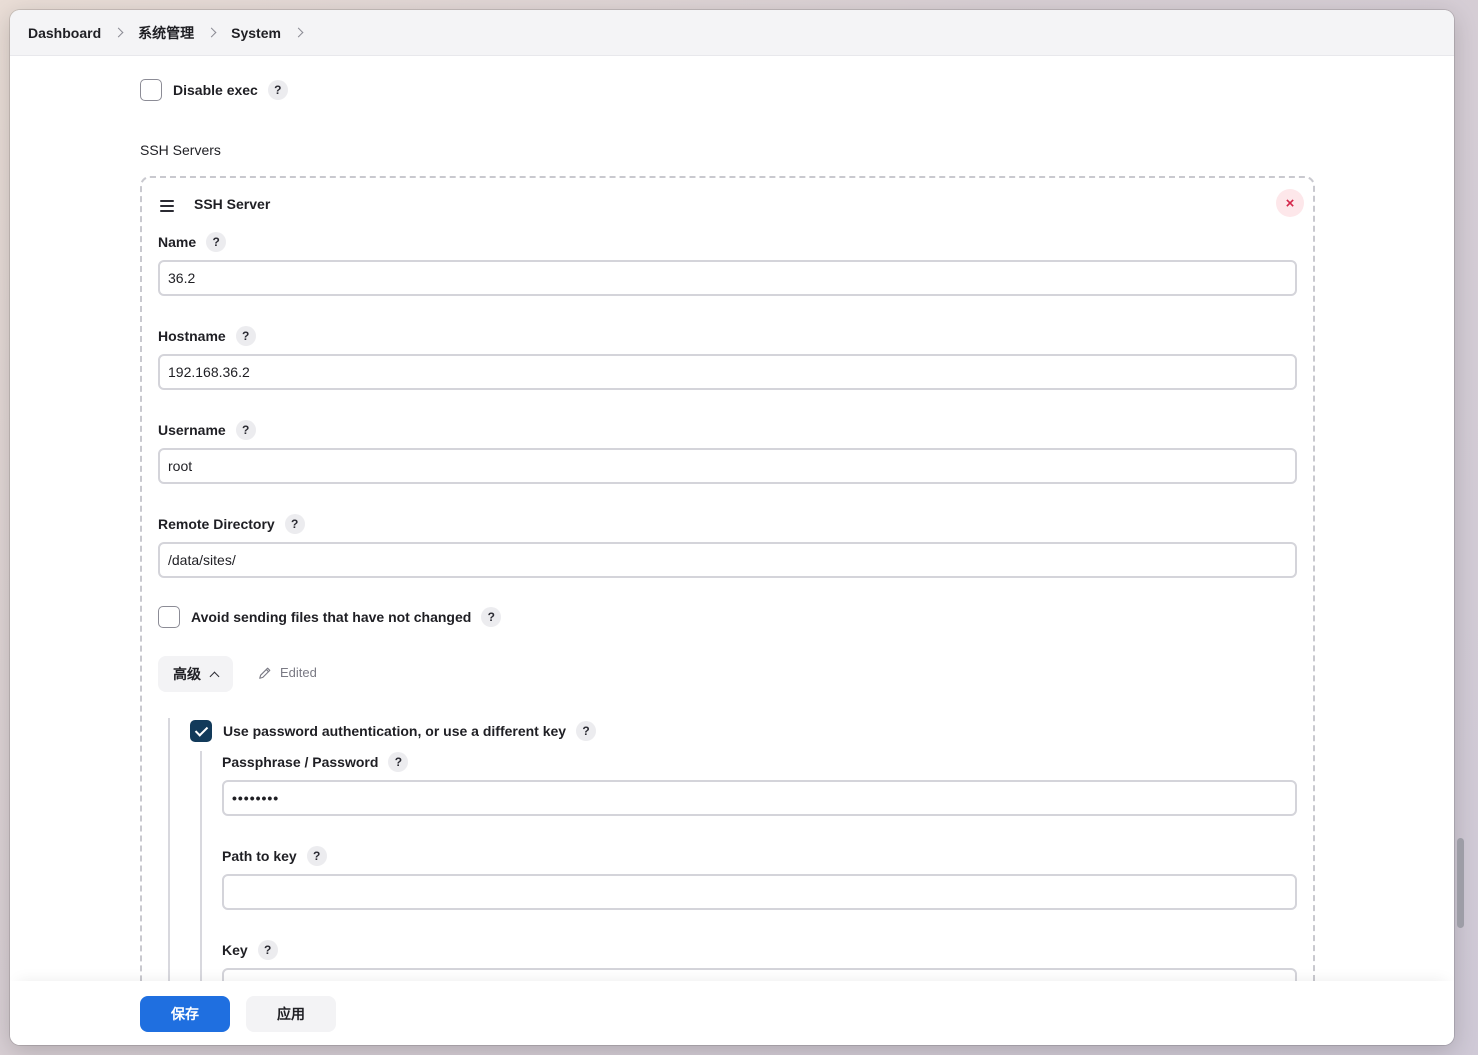  I want to click on key-label: Key, so click(235, 950).